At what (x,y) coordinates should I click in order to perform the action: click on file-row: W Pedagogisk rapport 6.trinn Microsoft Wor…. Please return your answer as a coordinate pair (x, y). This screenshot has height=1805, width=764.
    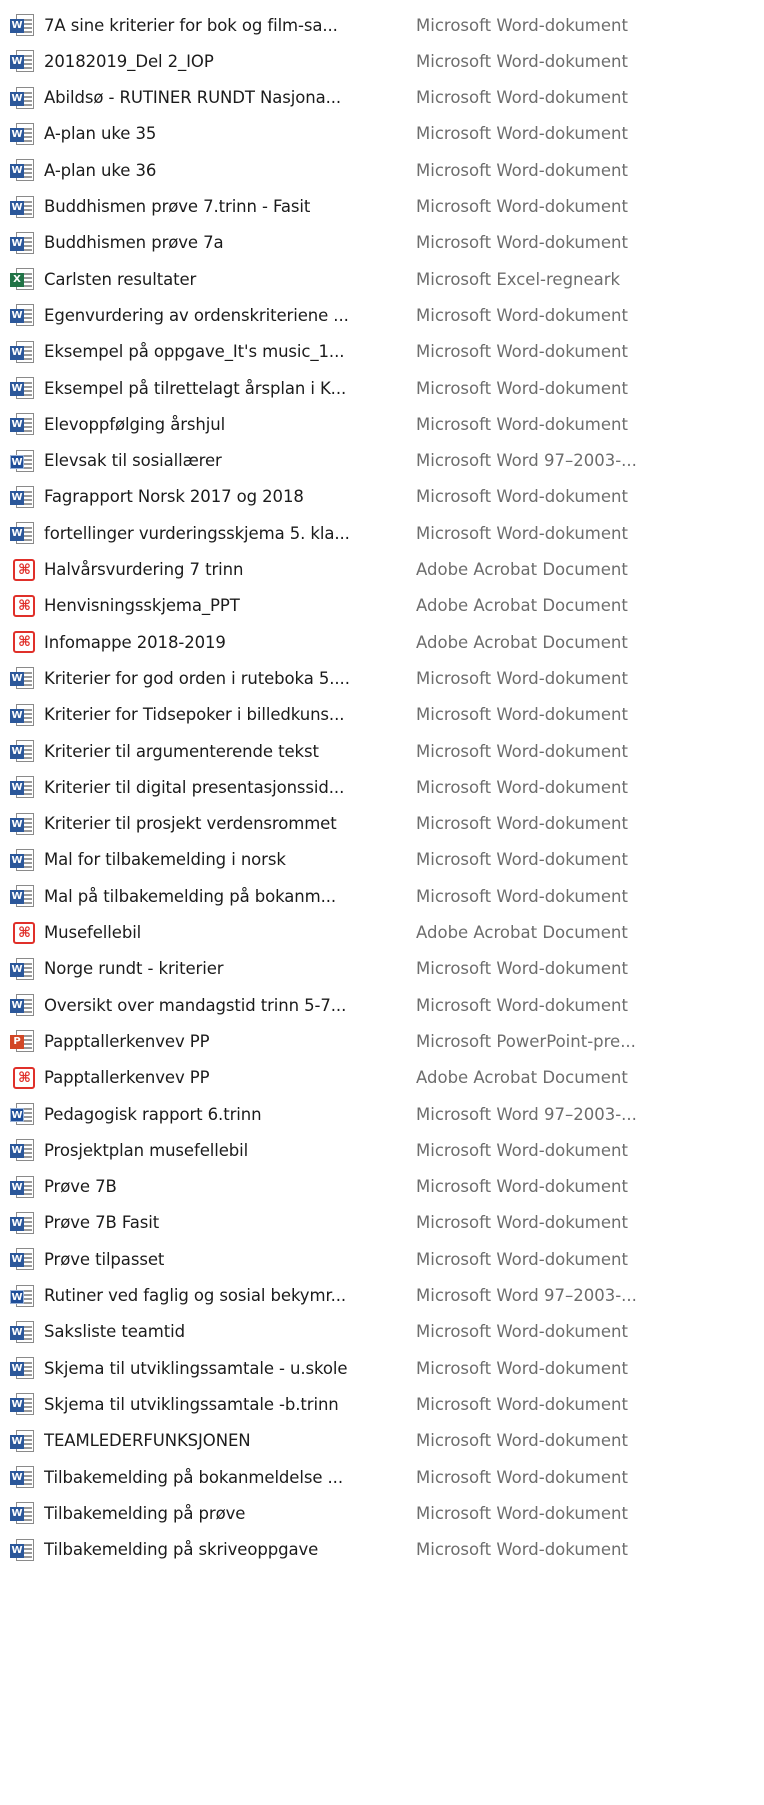
    Looking at the image, I should click on (382, 1114).